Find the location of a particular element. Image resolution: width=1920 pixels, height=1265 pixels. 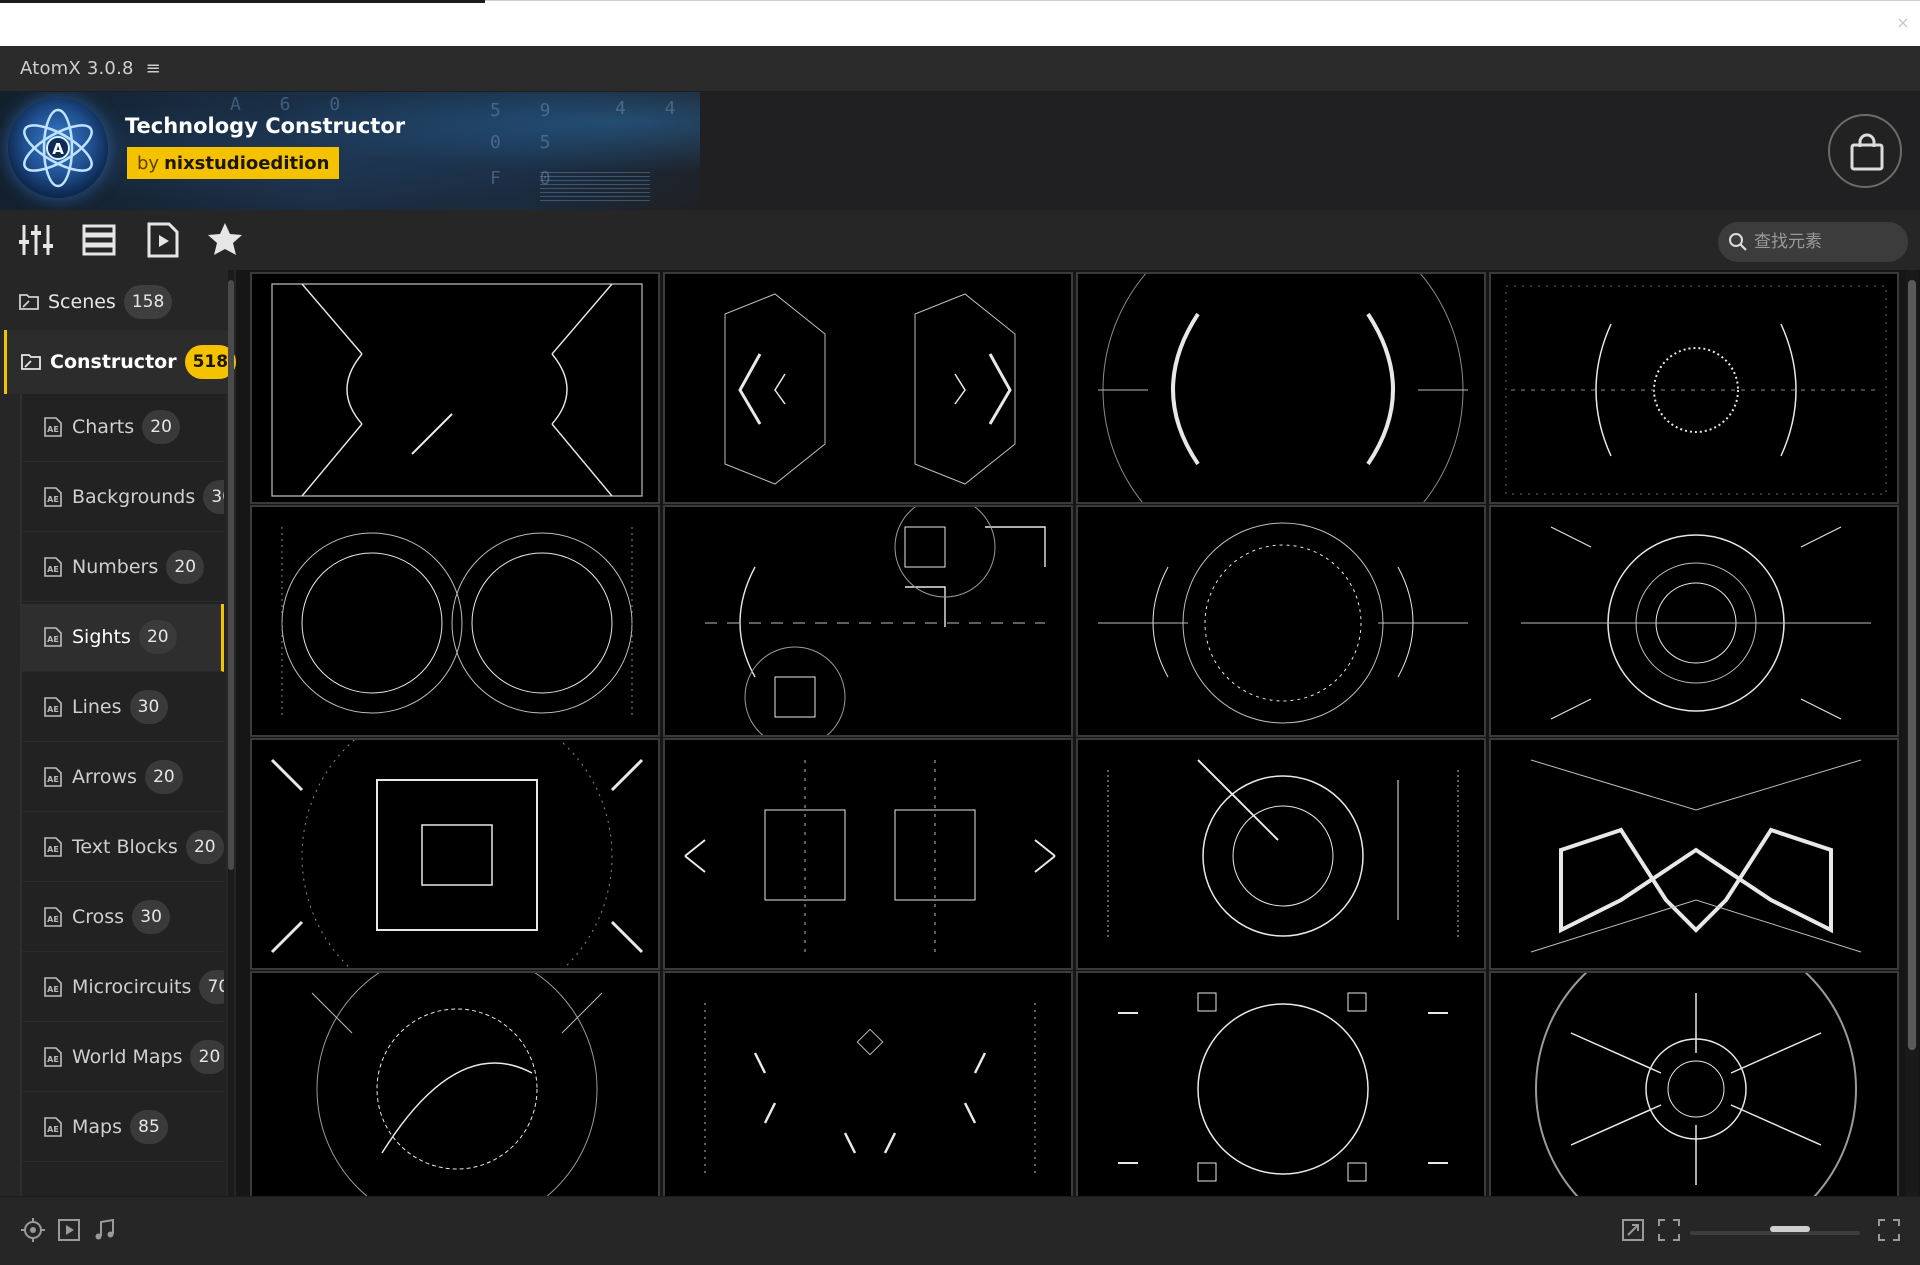

pack-title: Technology Constructor is located at coordinates (265, 126).